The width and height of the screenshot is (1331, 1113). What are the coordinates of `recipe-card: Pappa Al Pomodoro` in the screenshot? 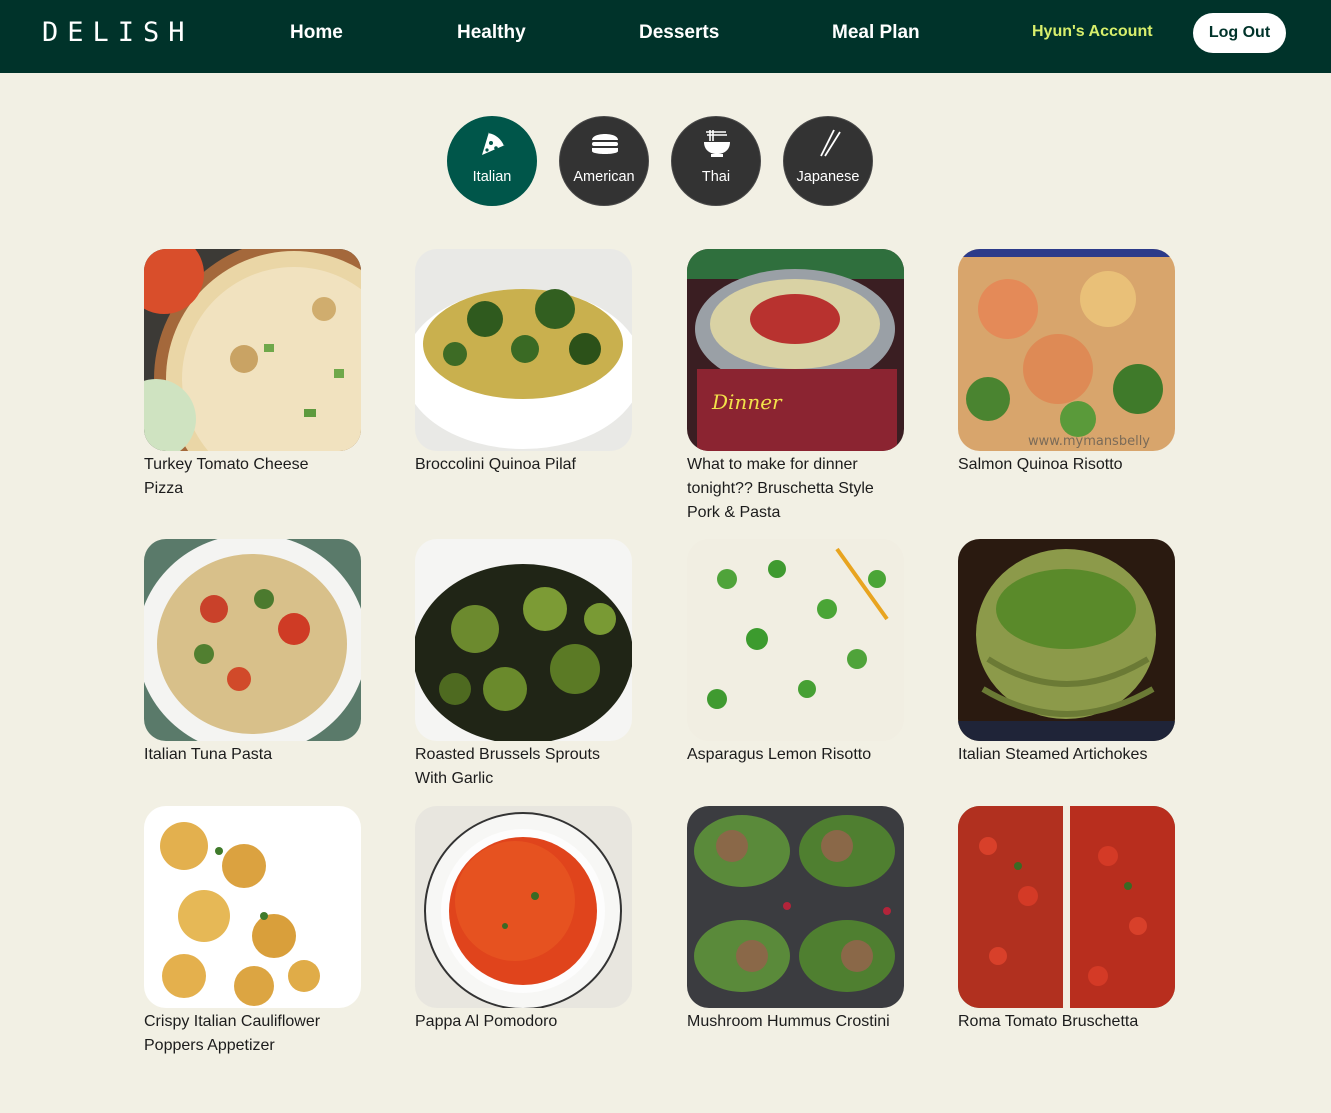 It's located at (524, 920).